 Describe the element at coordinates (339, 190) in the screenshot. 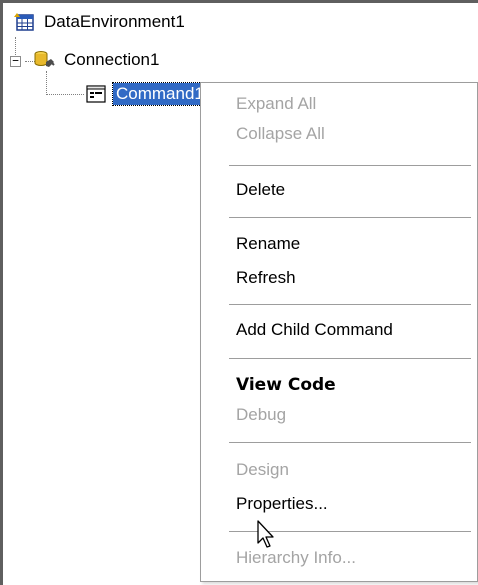

I see `menu-item-delete: Delete` at that location.